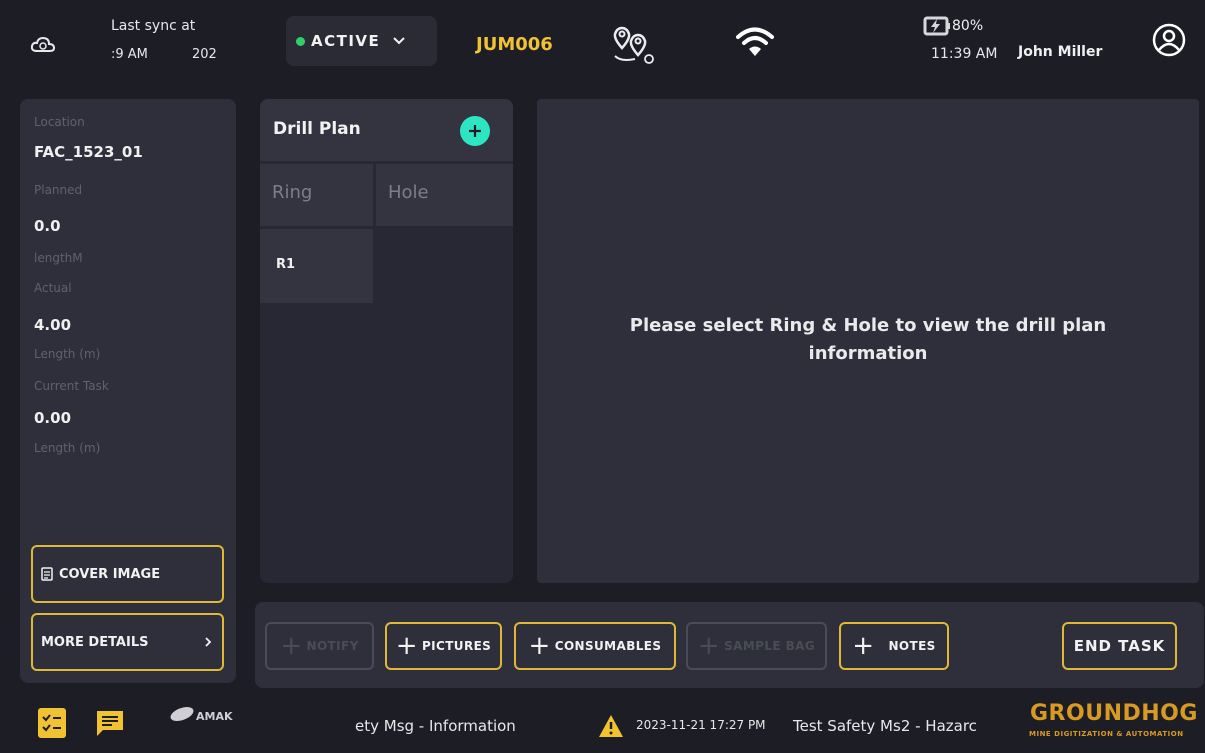 The height and width of the screenshot is (753, 1205). Describe the element at coordinates (53, 288) in the screenshot. I see `actual-label: Actual` at that location.